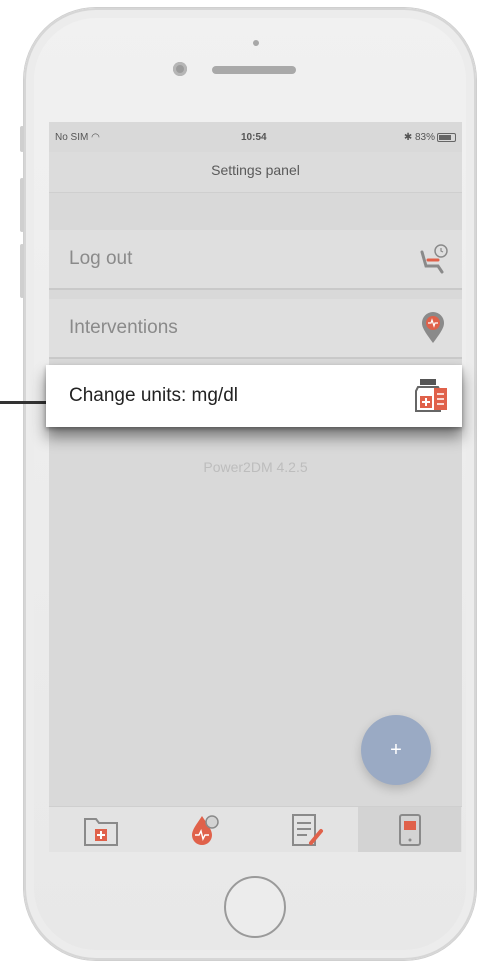  I want to click on earpiece-speaker, so click(254, 70).